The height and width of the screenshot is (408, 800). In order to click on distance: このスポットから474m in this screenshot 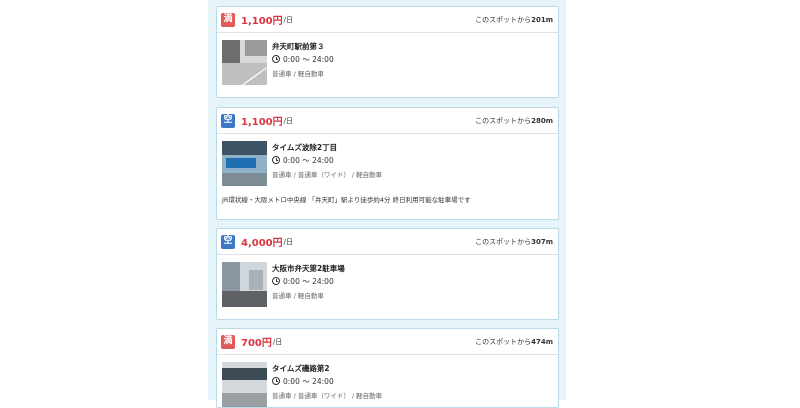, I will do `click(514, 341)`.